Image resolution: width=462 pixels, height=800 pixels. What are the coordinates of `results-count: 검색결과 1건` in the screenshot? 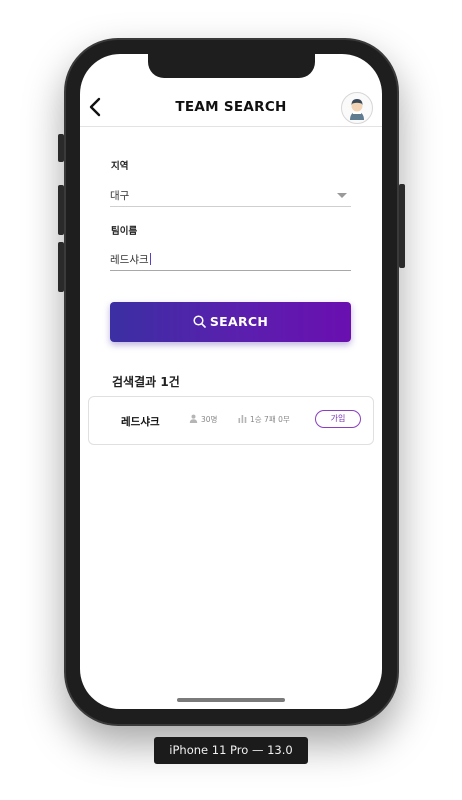 It's located at (146, 381).